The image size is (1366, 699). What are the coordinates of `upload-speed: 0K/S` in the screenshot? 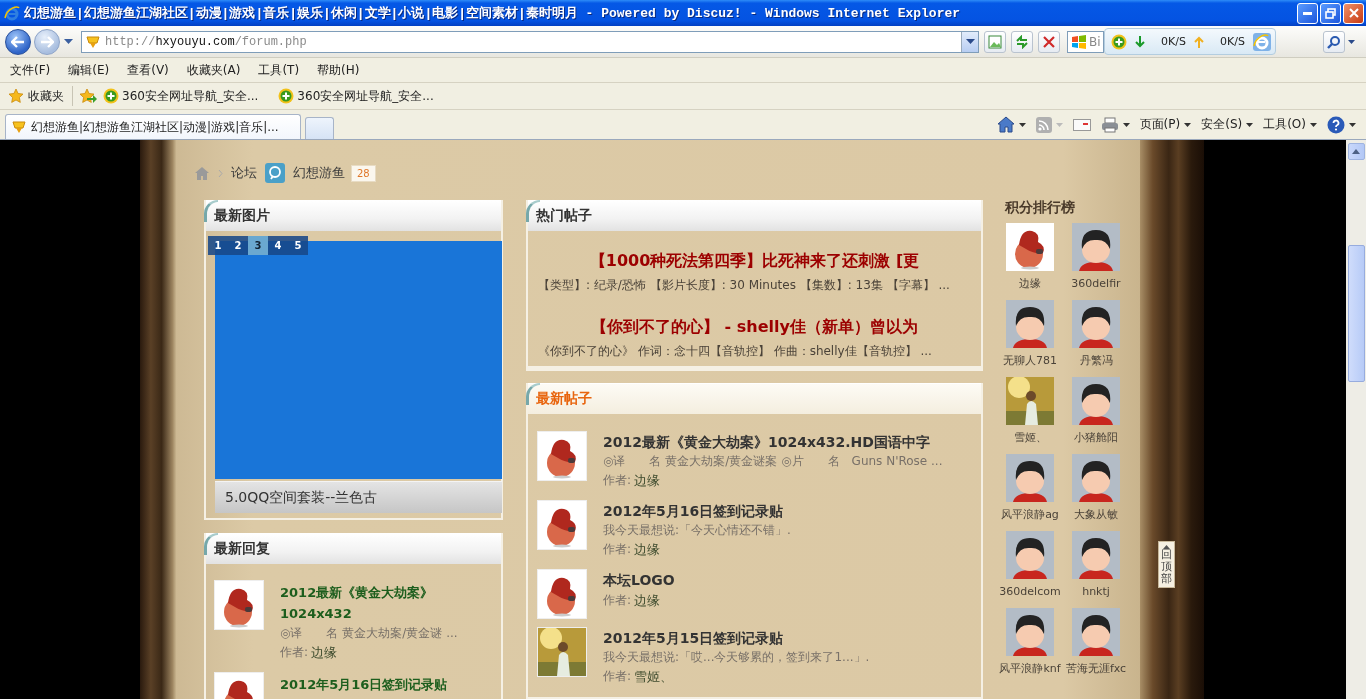 It's located at (1232, 41).